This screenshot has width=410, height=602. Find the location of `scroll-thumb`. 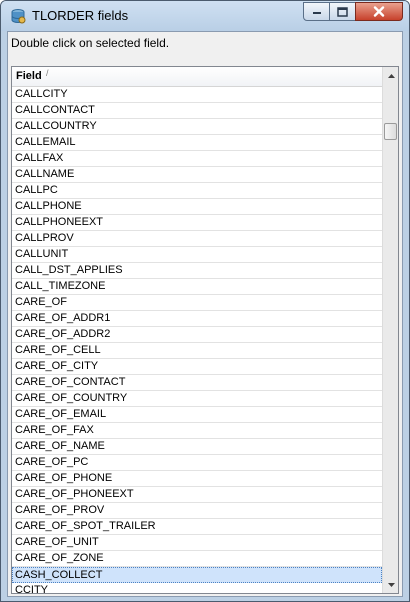

scroll-thumb is located at coordinates (390, 131).